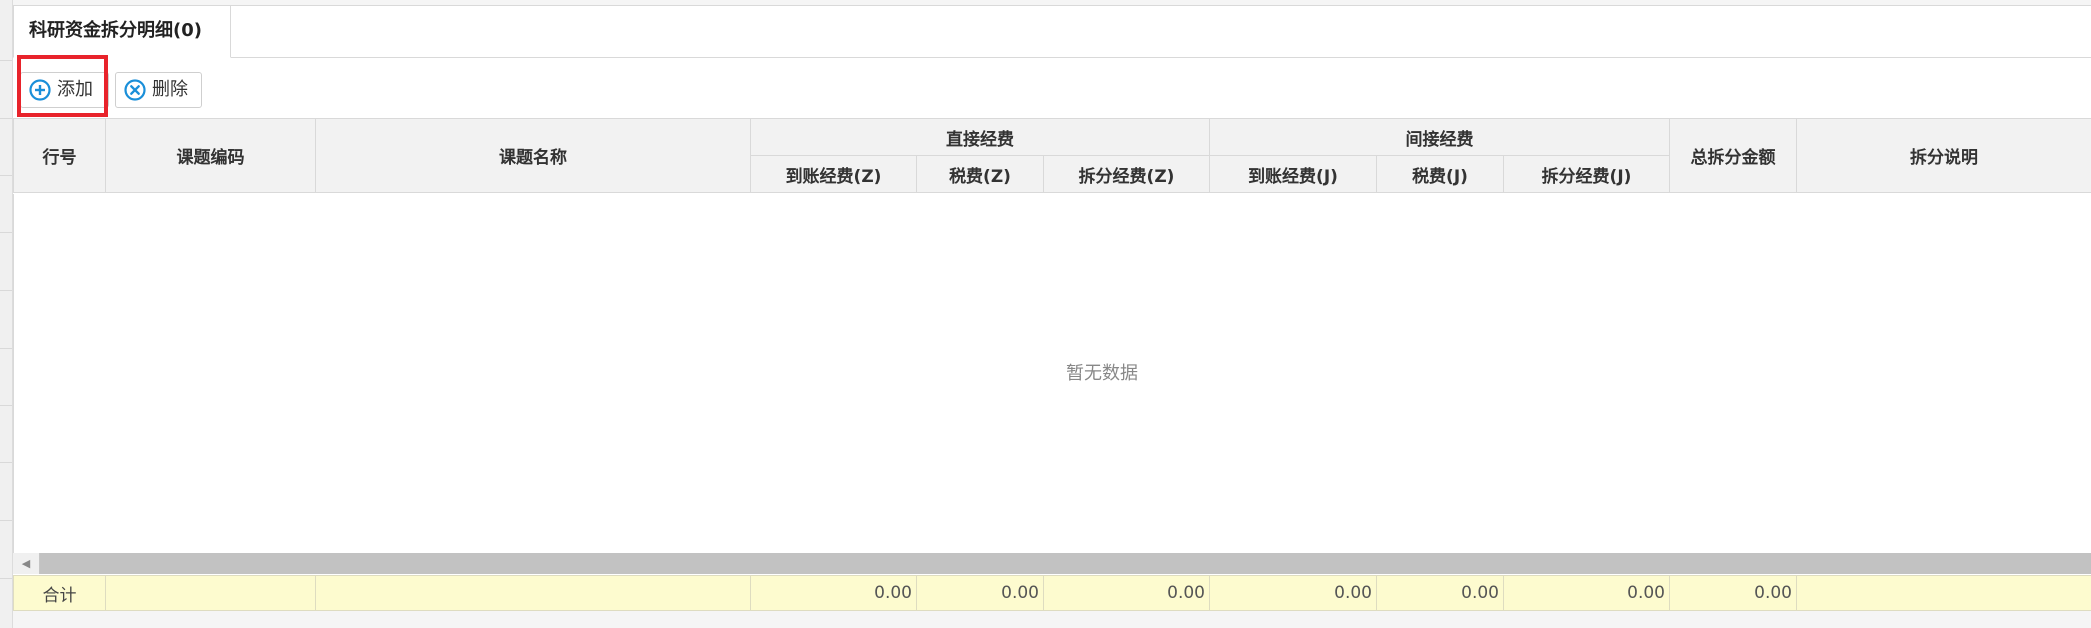 Image resolution: width=2091 pixels, height=628 pixels. I want to click on column-header-subject-code: 课题编码, so click(210, 155).